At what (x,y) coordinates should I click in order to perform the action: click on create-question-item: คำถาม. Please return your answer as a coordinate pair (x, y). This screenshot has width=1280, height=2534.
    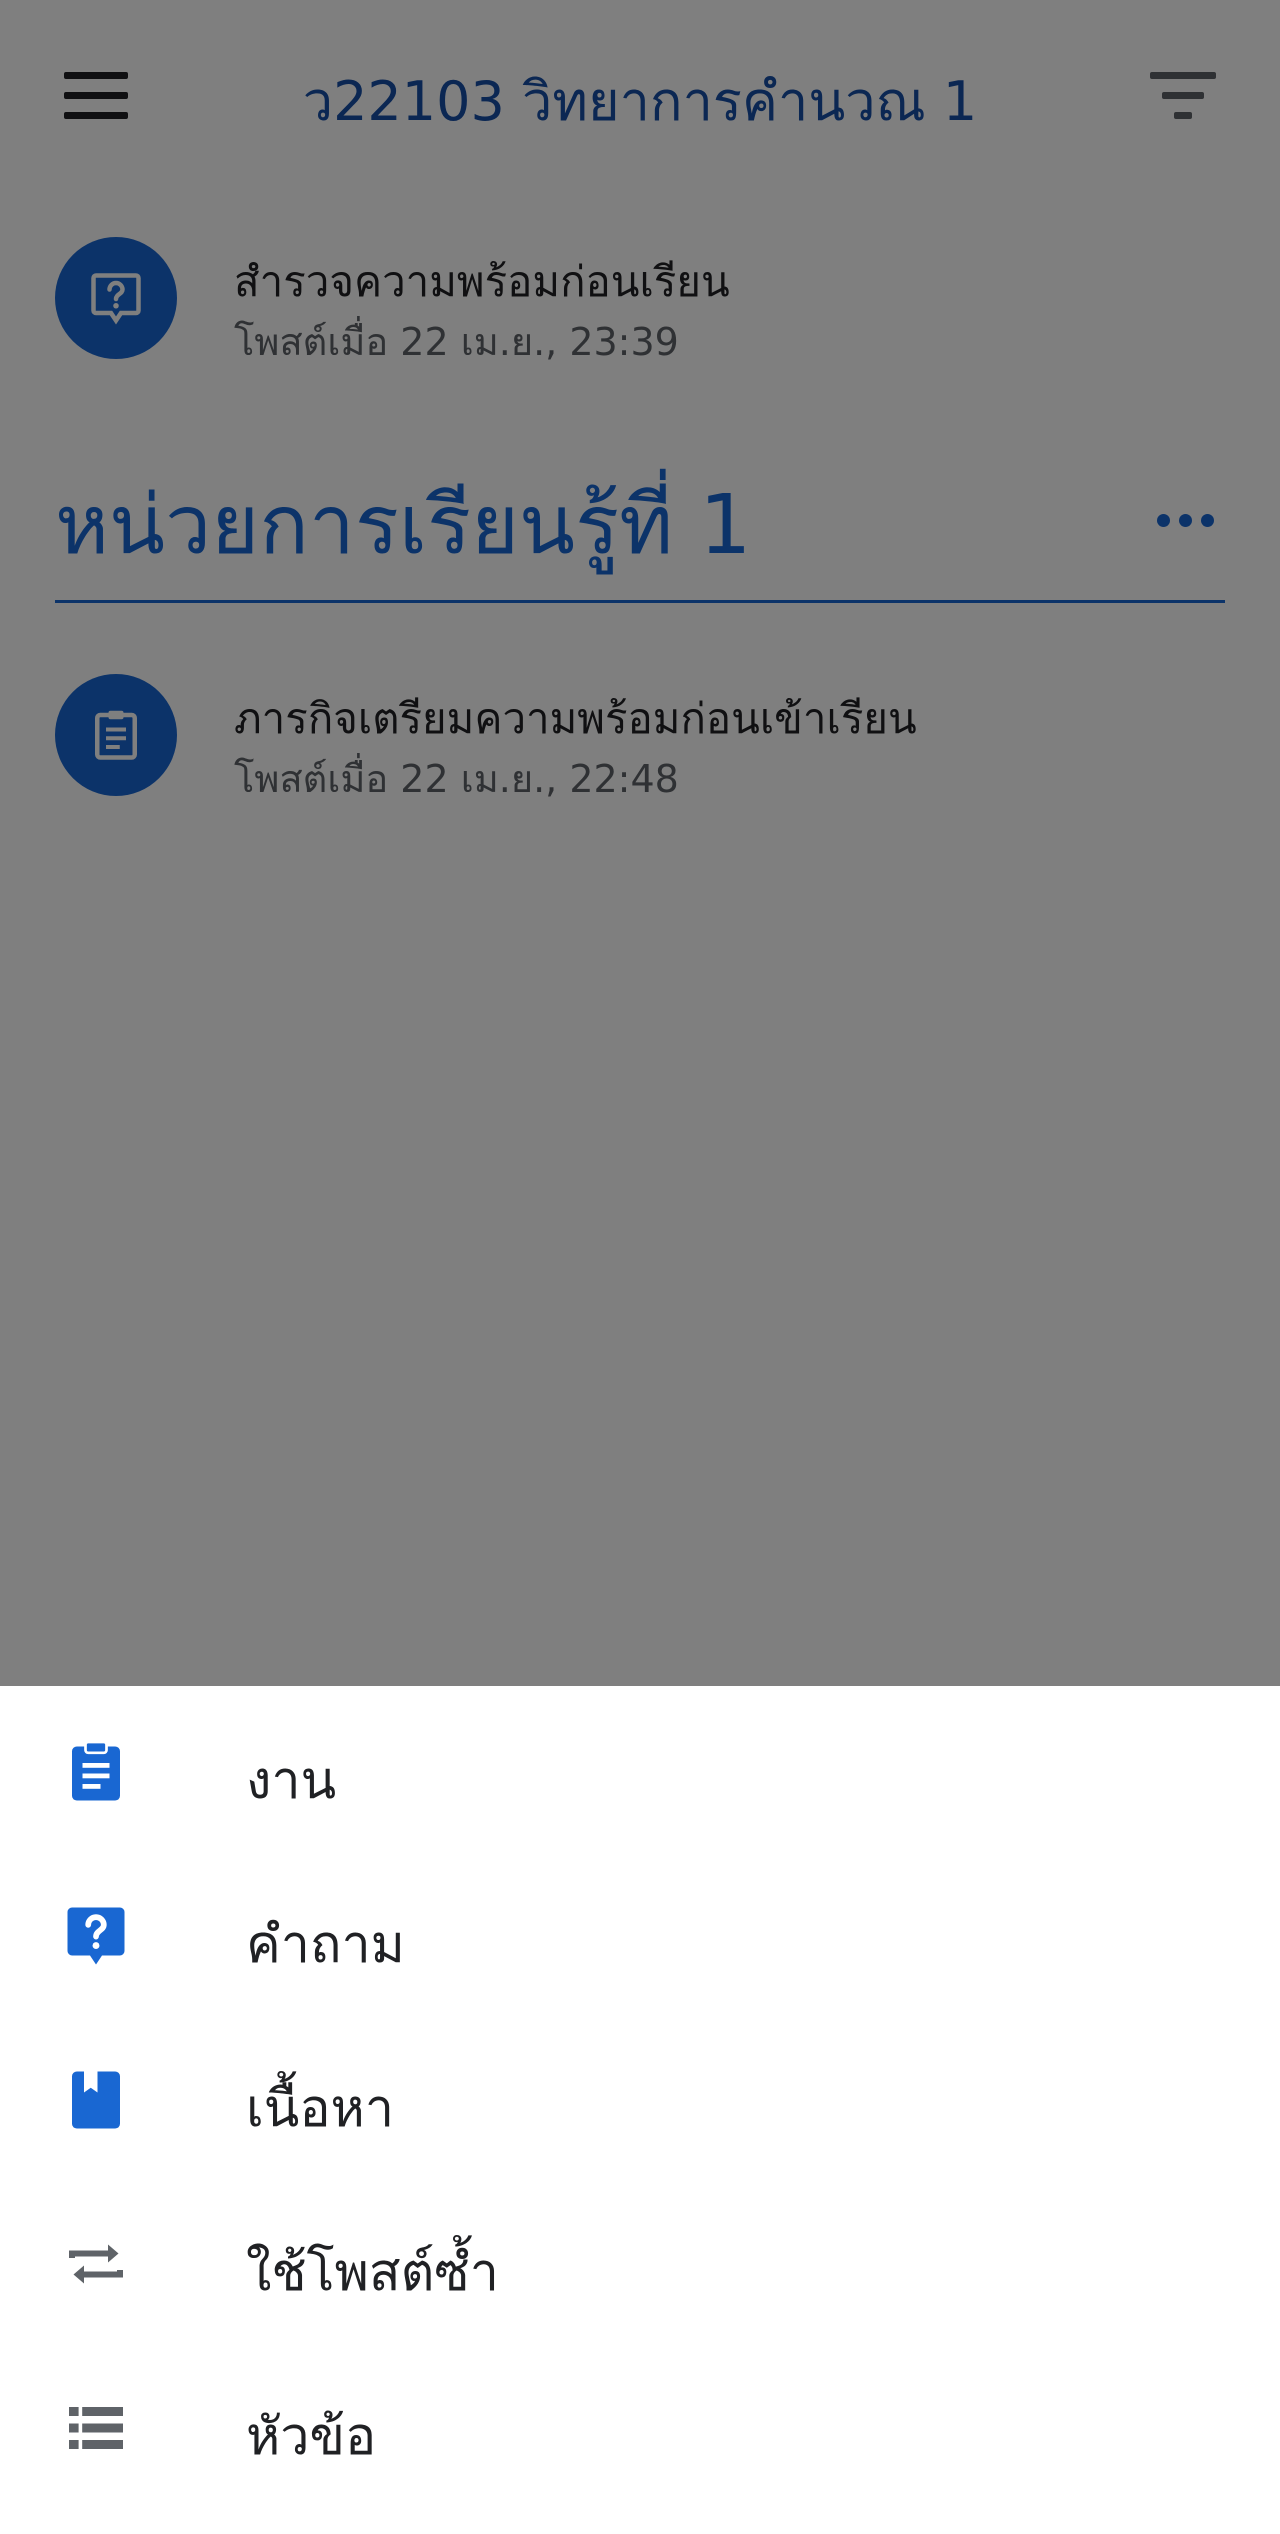
    Looking at the image, I should click on (640, 1932).